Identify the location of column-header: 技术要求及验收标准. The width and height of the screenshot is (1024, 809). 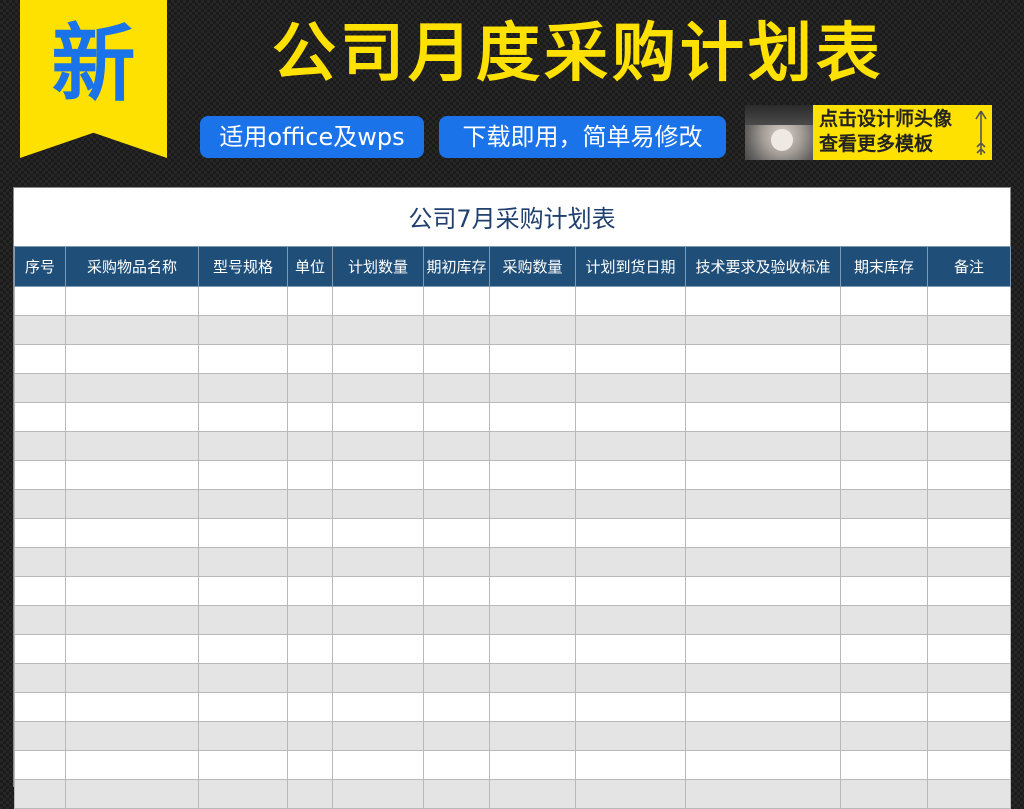
(763, 266).